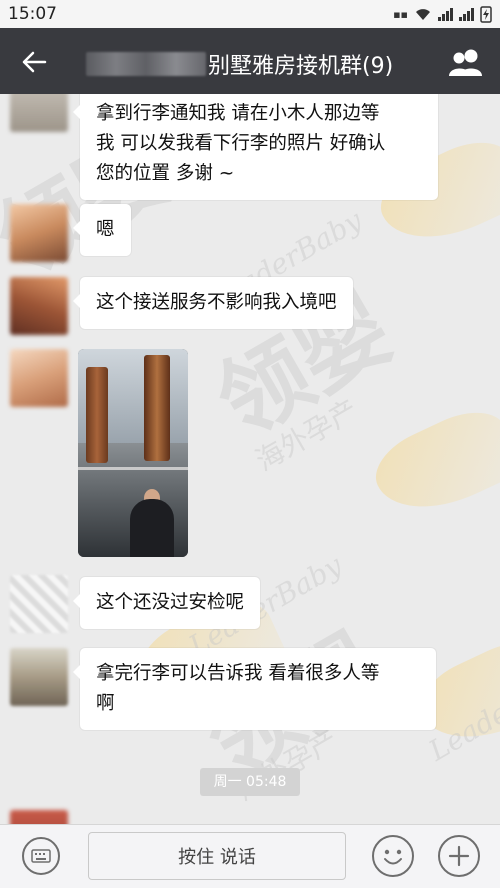  What do you see at coordinates (241, 143) in the screenshot?
I see `message-line: 我 可以发我看下行李的照片 好确认` at bounding box center [241, 143].